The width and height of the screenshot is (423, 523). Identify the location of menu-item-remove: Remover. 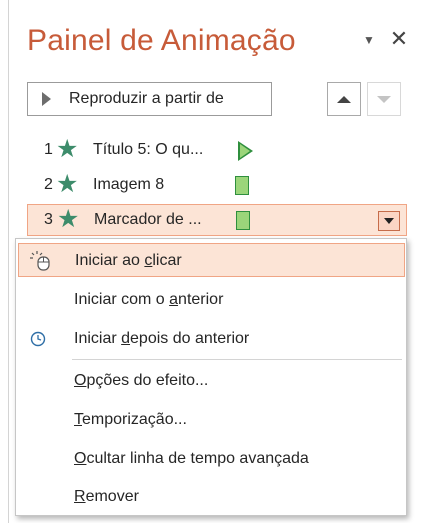
(211, 497).